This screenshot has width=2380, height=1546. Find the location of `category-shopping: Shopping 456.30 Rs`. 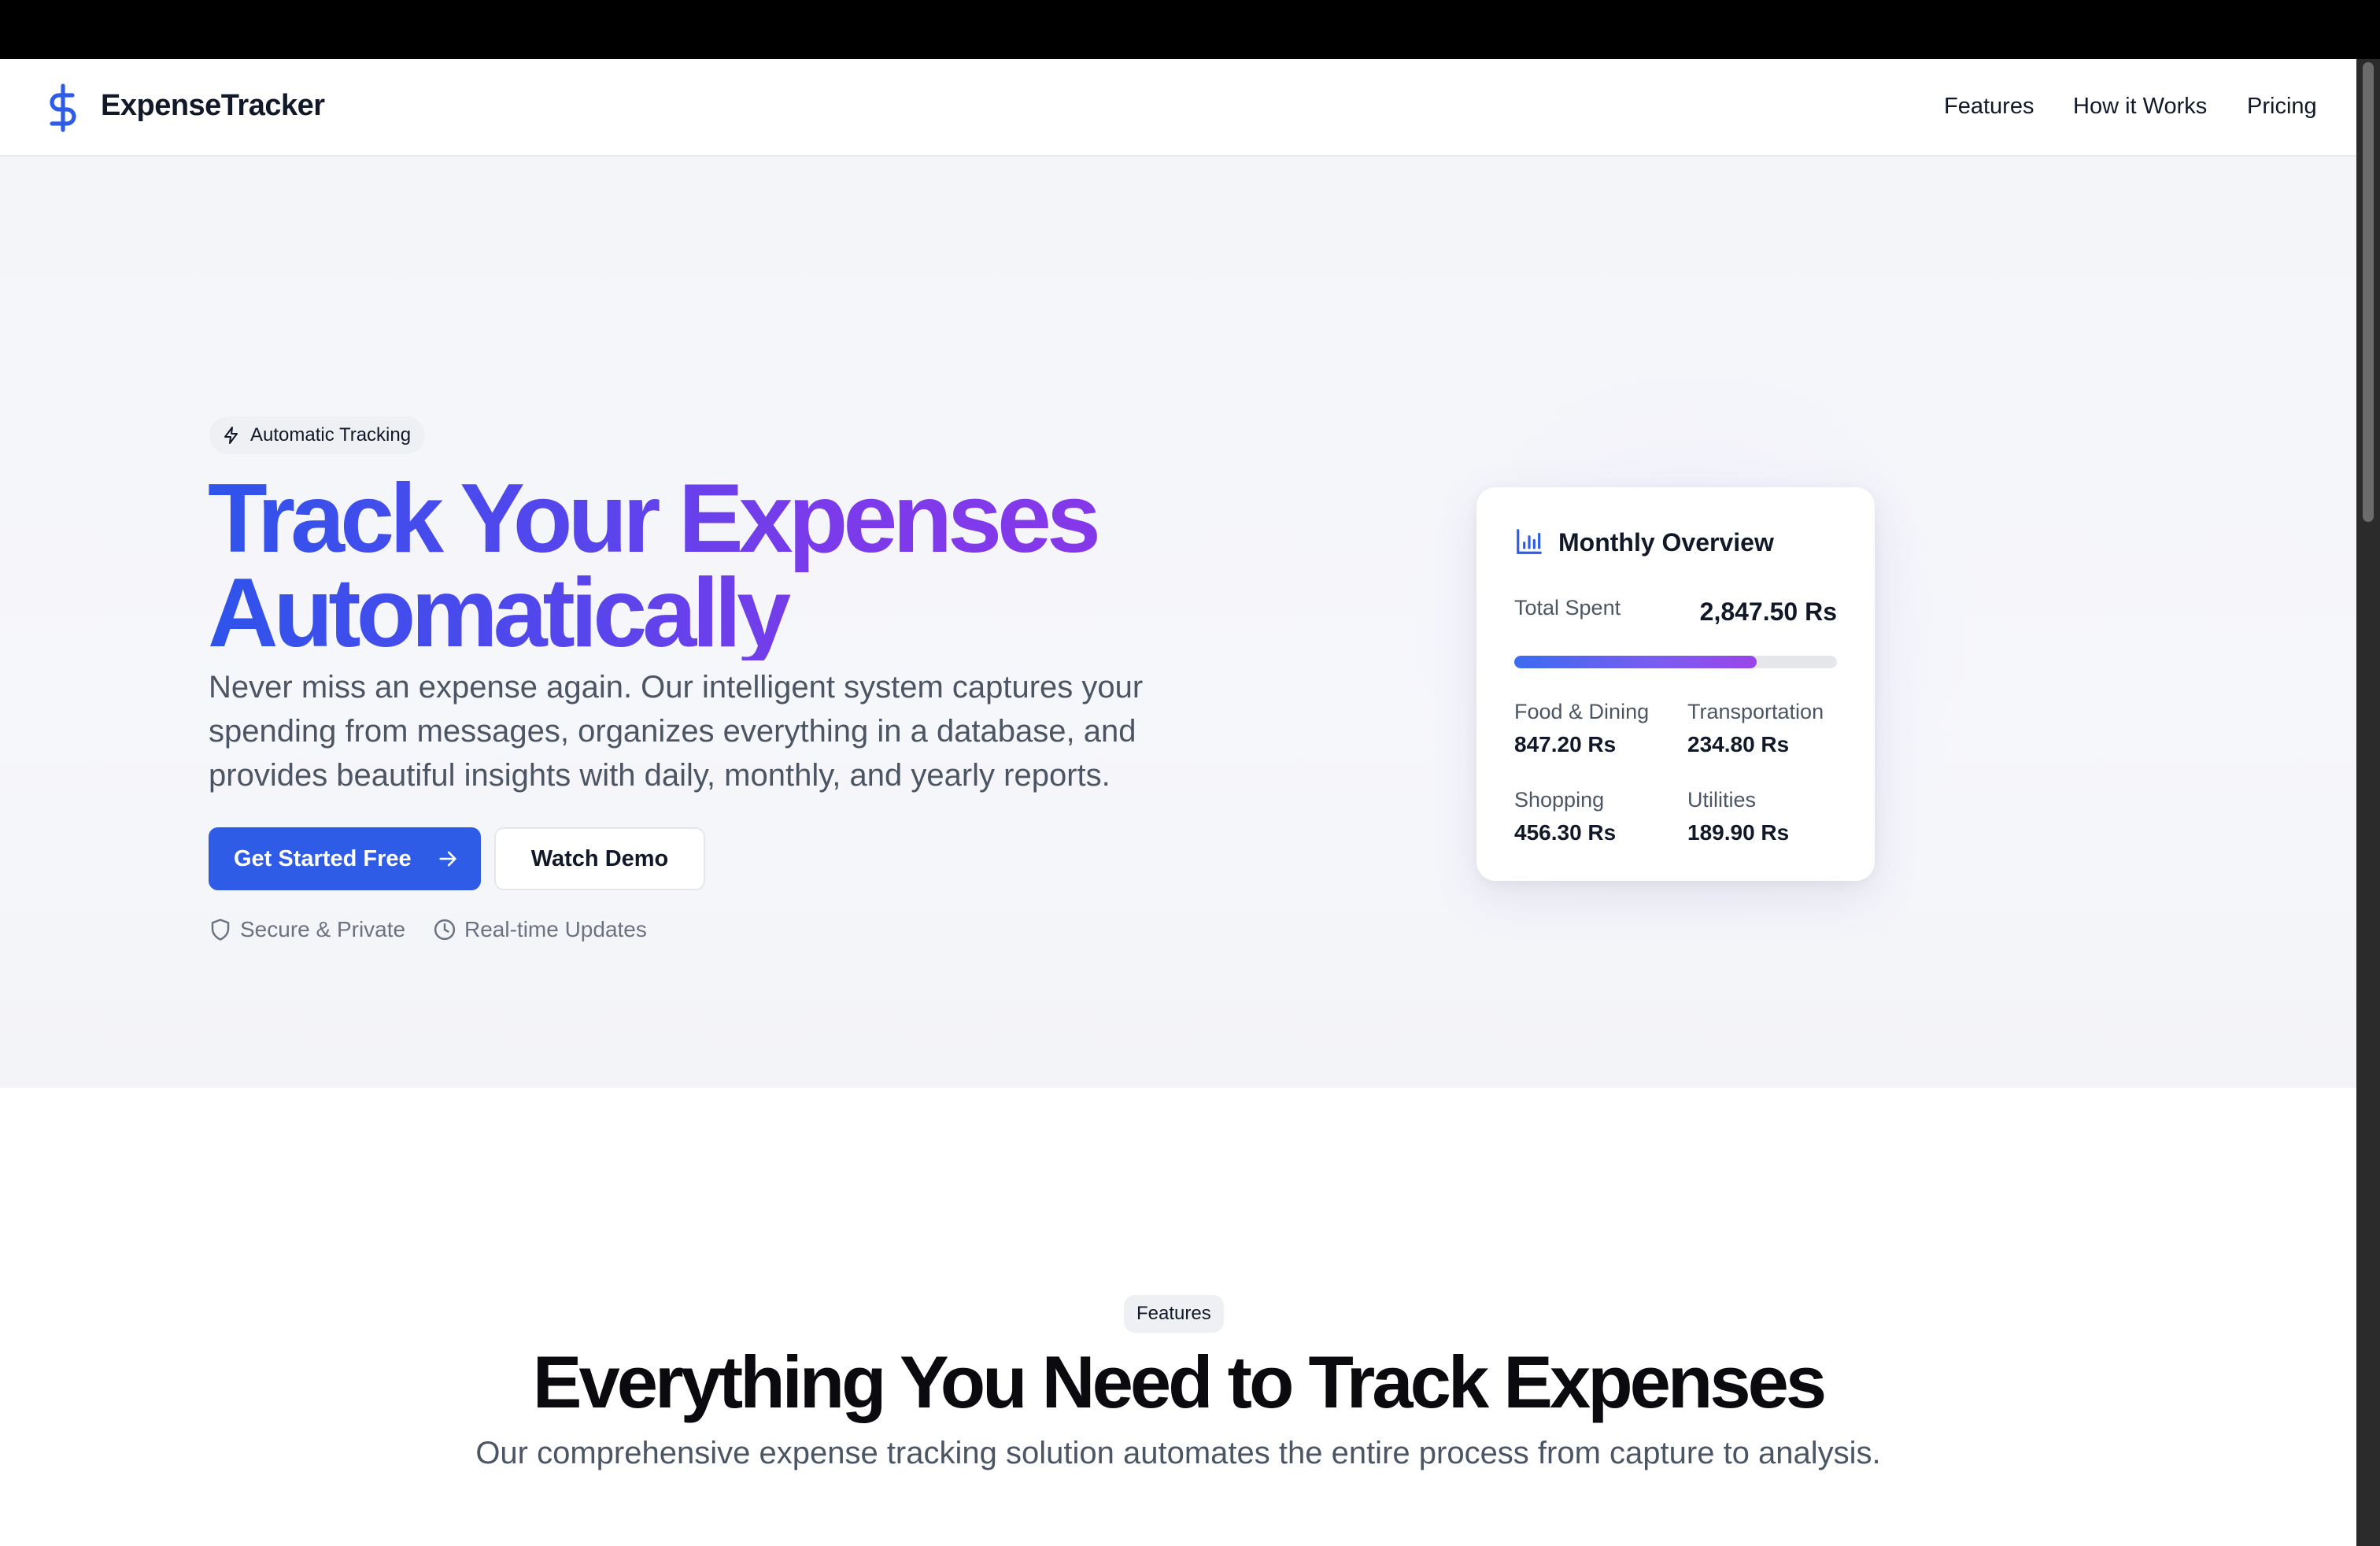

category-shopping: Shopping 456.30 Rs is located at coordinates (1565, 817).